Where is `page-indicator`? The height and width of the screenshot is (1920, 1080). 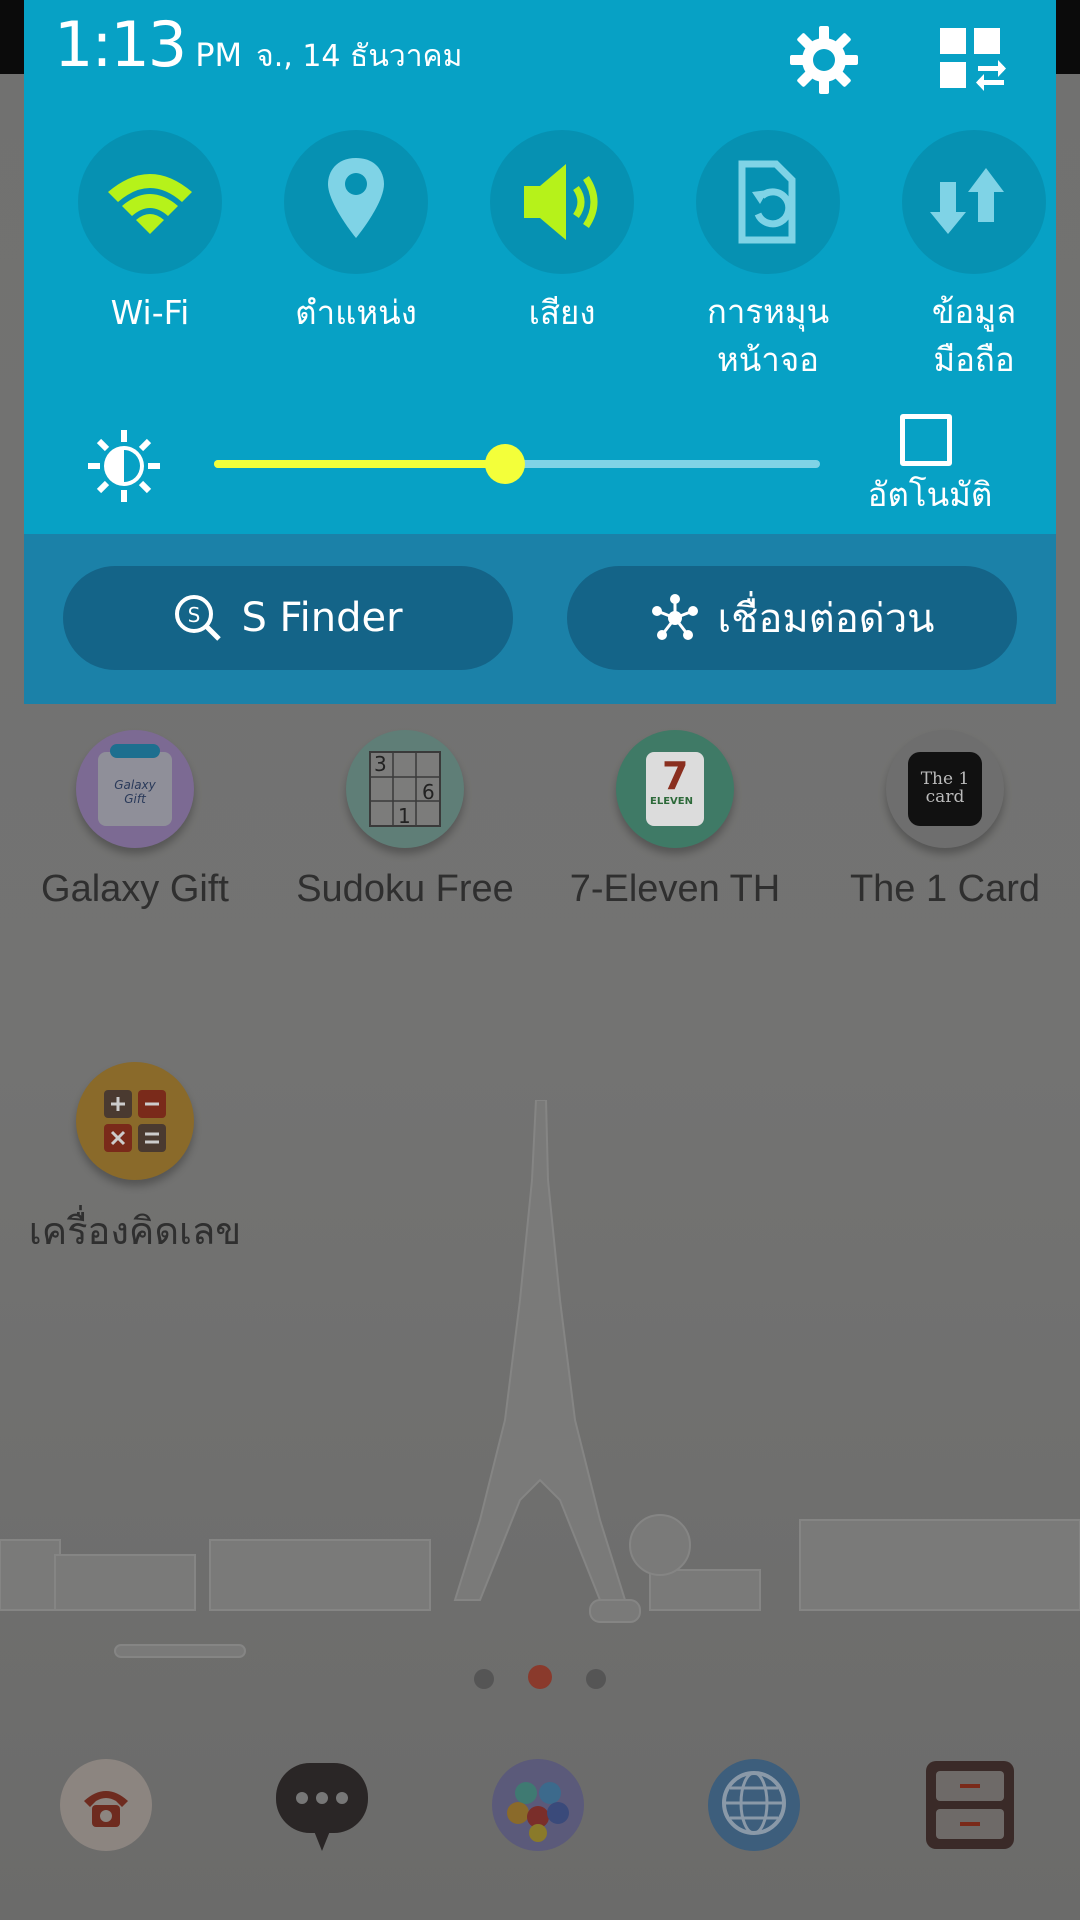 page-indicator is located at coordinates (540, 1679).